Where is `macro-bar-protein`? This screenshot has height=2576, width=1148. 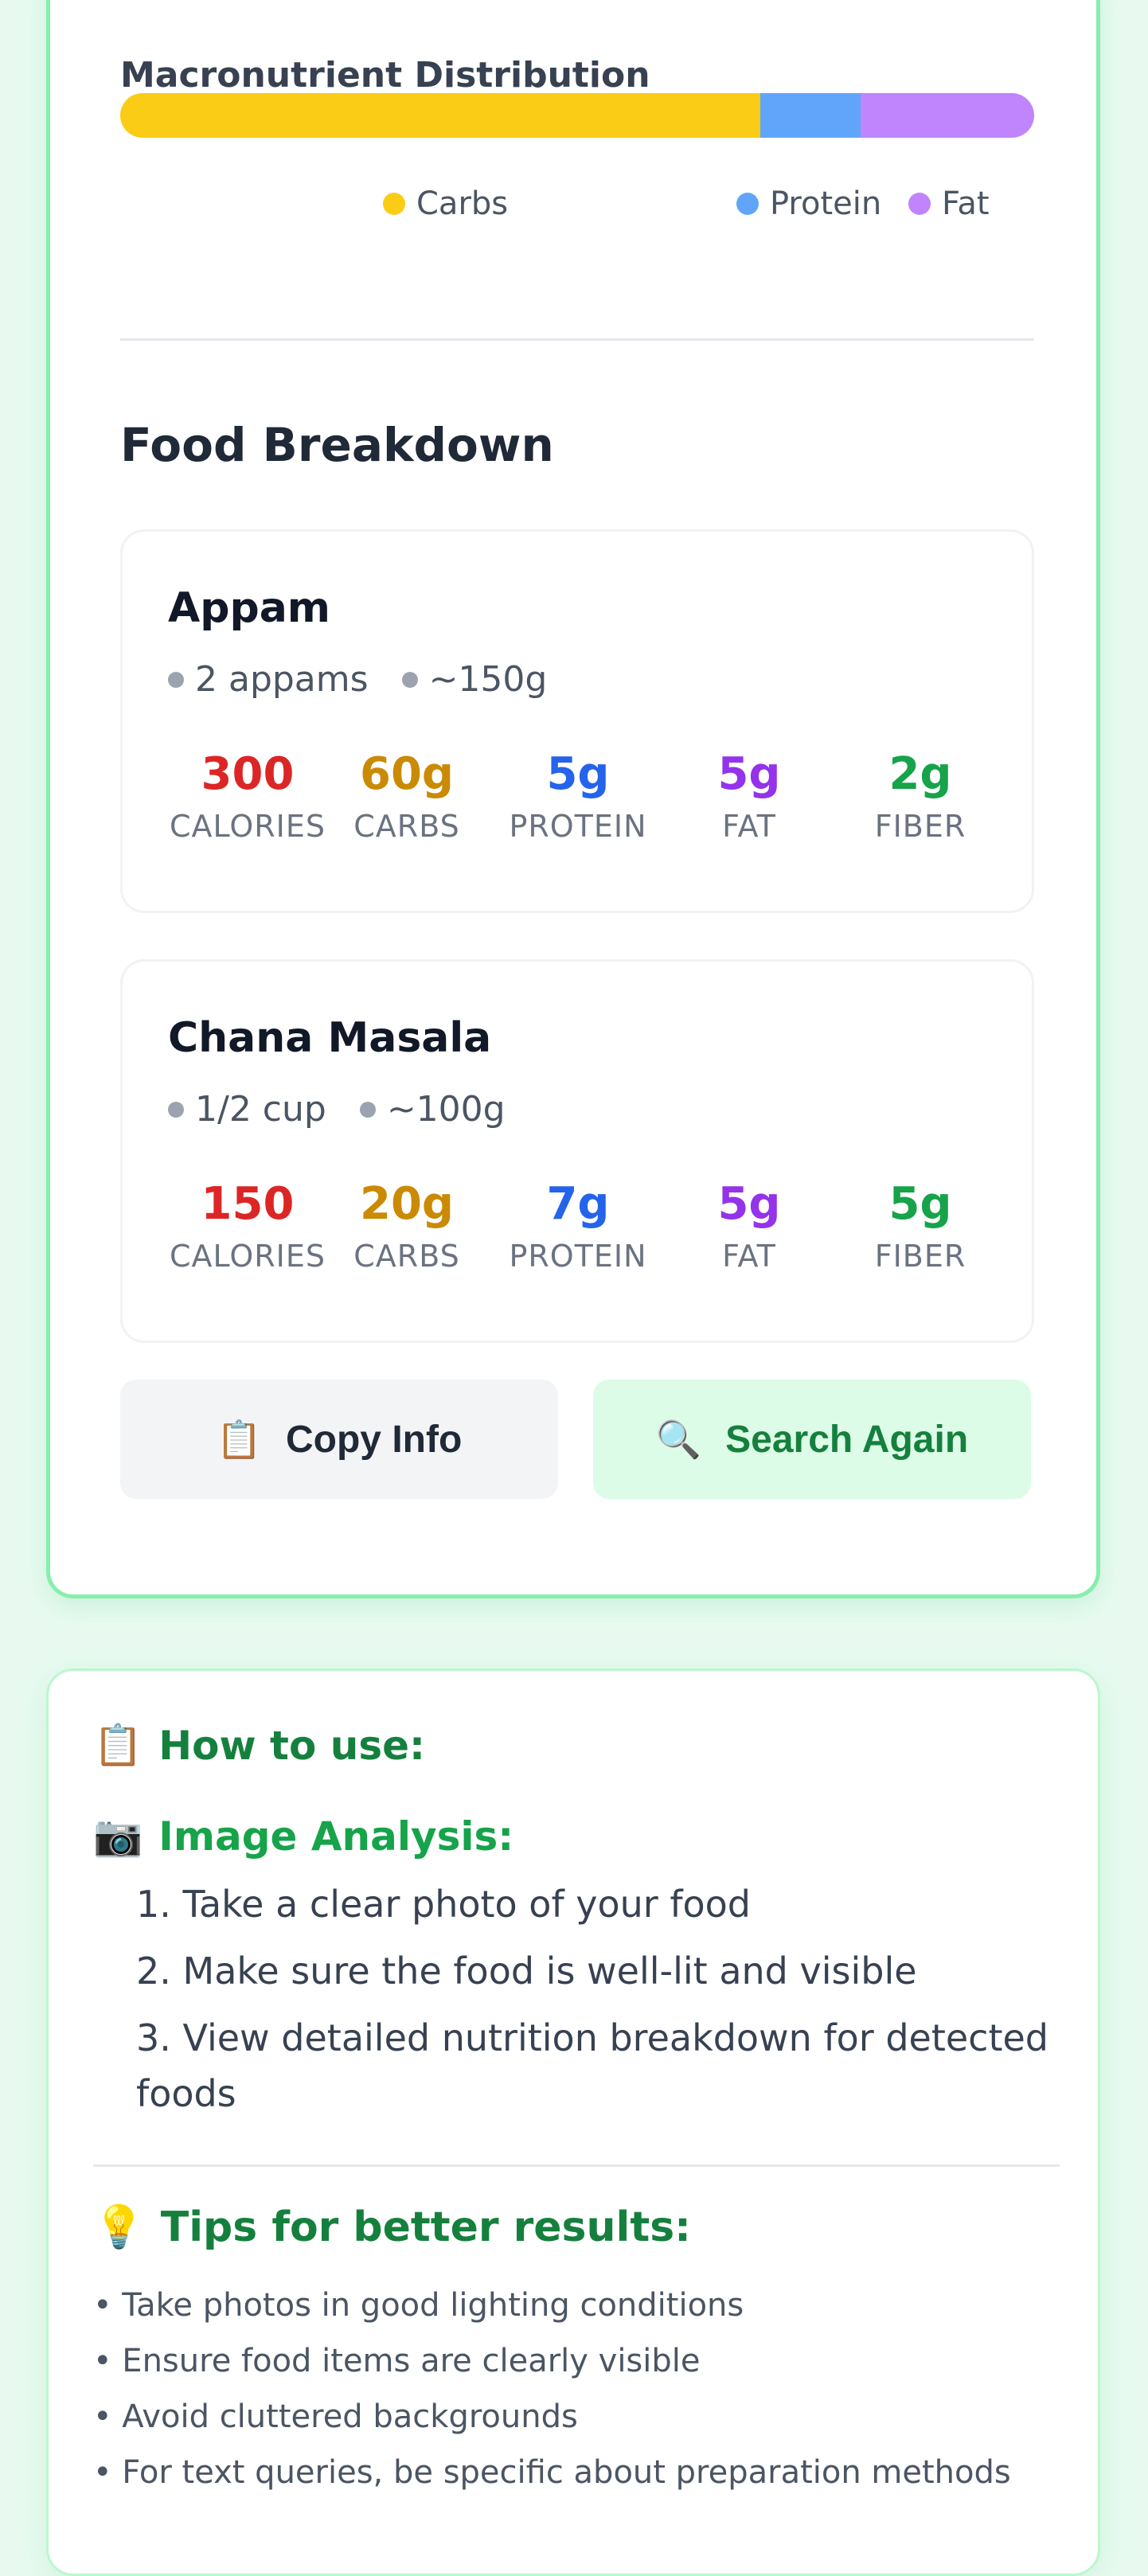
macro-bar-protein is located at coordinates (810, 115).